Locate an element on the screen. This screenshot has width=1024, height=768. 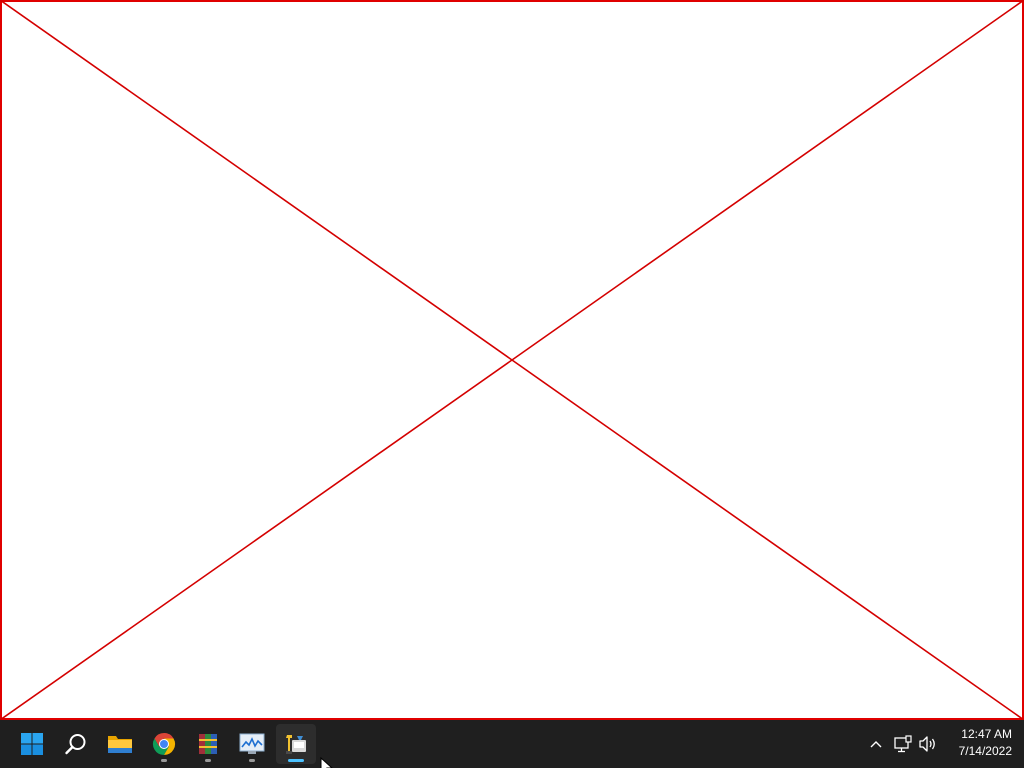
installer-app-button is located at coordinates (296, 744).